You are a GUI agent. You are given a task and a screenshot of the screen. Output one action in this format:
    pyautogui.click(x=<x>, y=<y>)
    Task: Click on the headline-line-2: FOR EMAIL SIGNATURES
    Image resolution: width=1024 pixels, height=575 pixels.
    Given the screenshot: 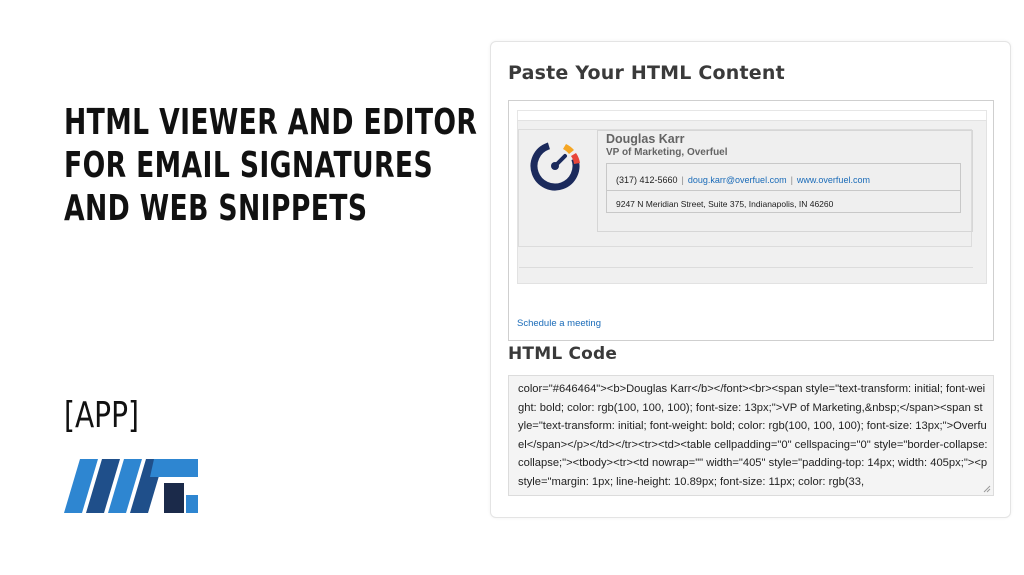 What is the action you would take?
    pyautogui.click(x=249, y=165)
    